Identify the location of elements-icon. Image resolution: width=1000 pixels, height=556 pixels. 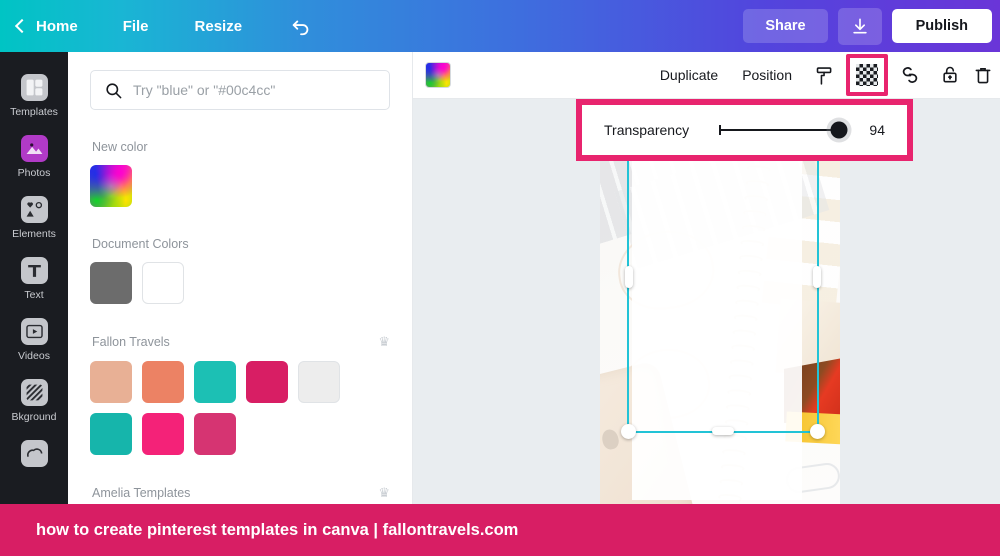
(34, 209).